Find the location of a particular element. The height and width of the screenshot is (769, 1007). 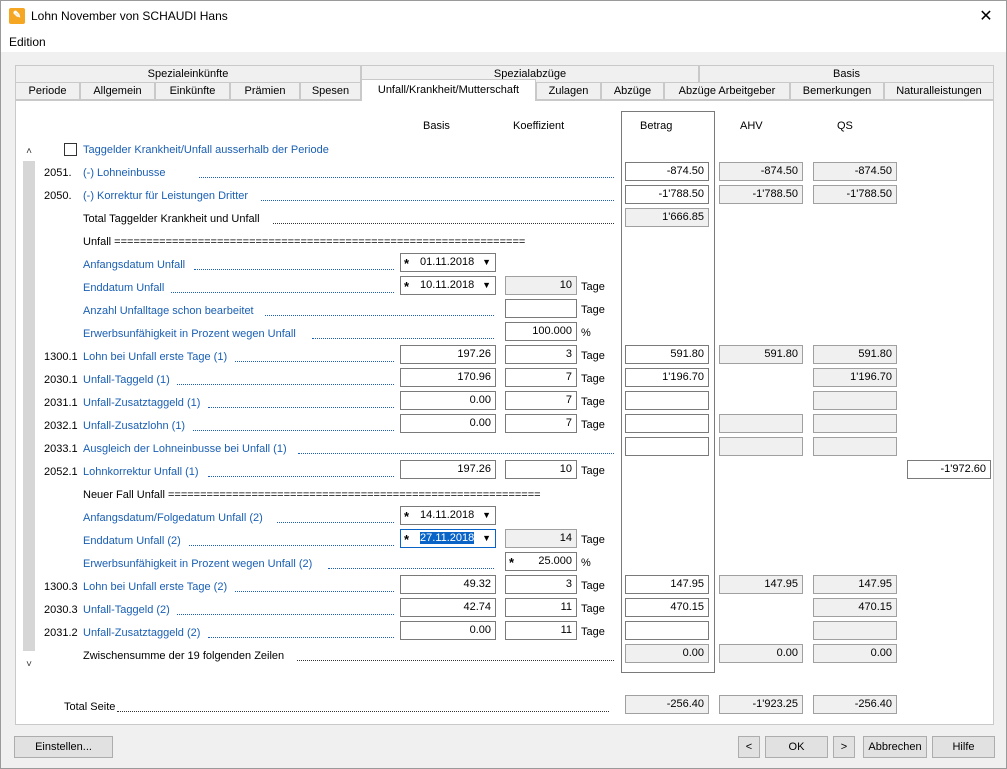

next-button: > is located at coordinates (844, 747).